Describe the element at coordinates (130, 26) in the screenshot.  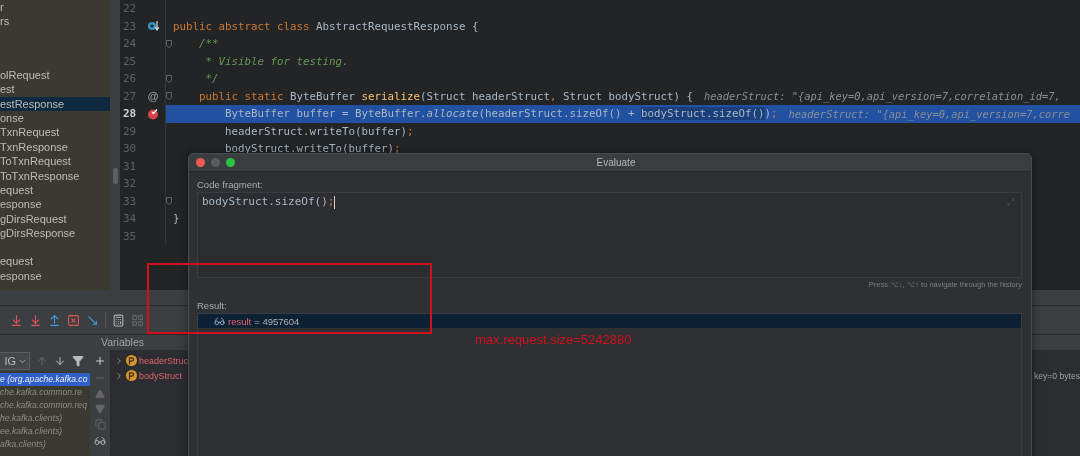
I see `line-number: 23` at that location.